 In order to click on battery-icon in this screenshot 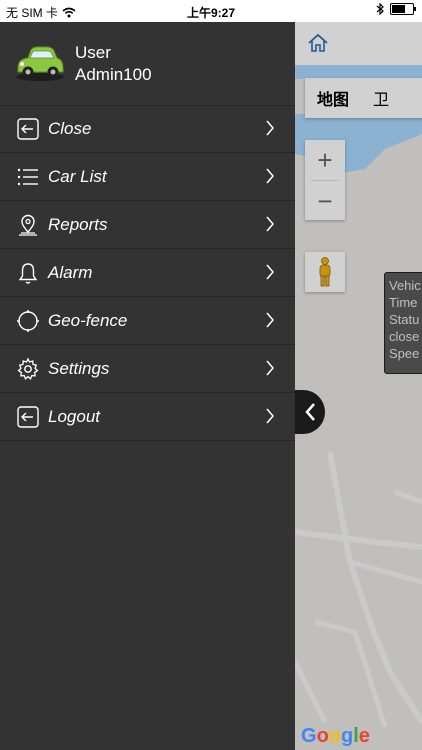, I will do `click(403, 9)`.